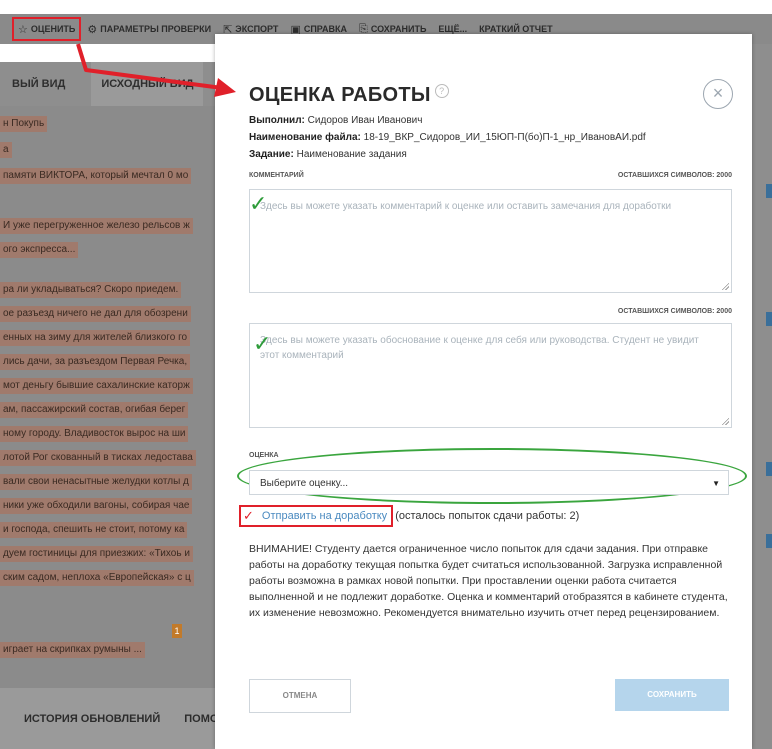 The image size is (772, 749). What do you see at coordinates (95, 362) in the screenshot?
I see `doc-line: лись дачи, за разъездом Первая Речка,` at bounding box center [95, 362].